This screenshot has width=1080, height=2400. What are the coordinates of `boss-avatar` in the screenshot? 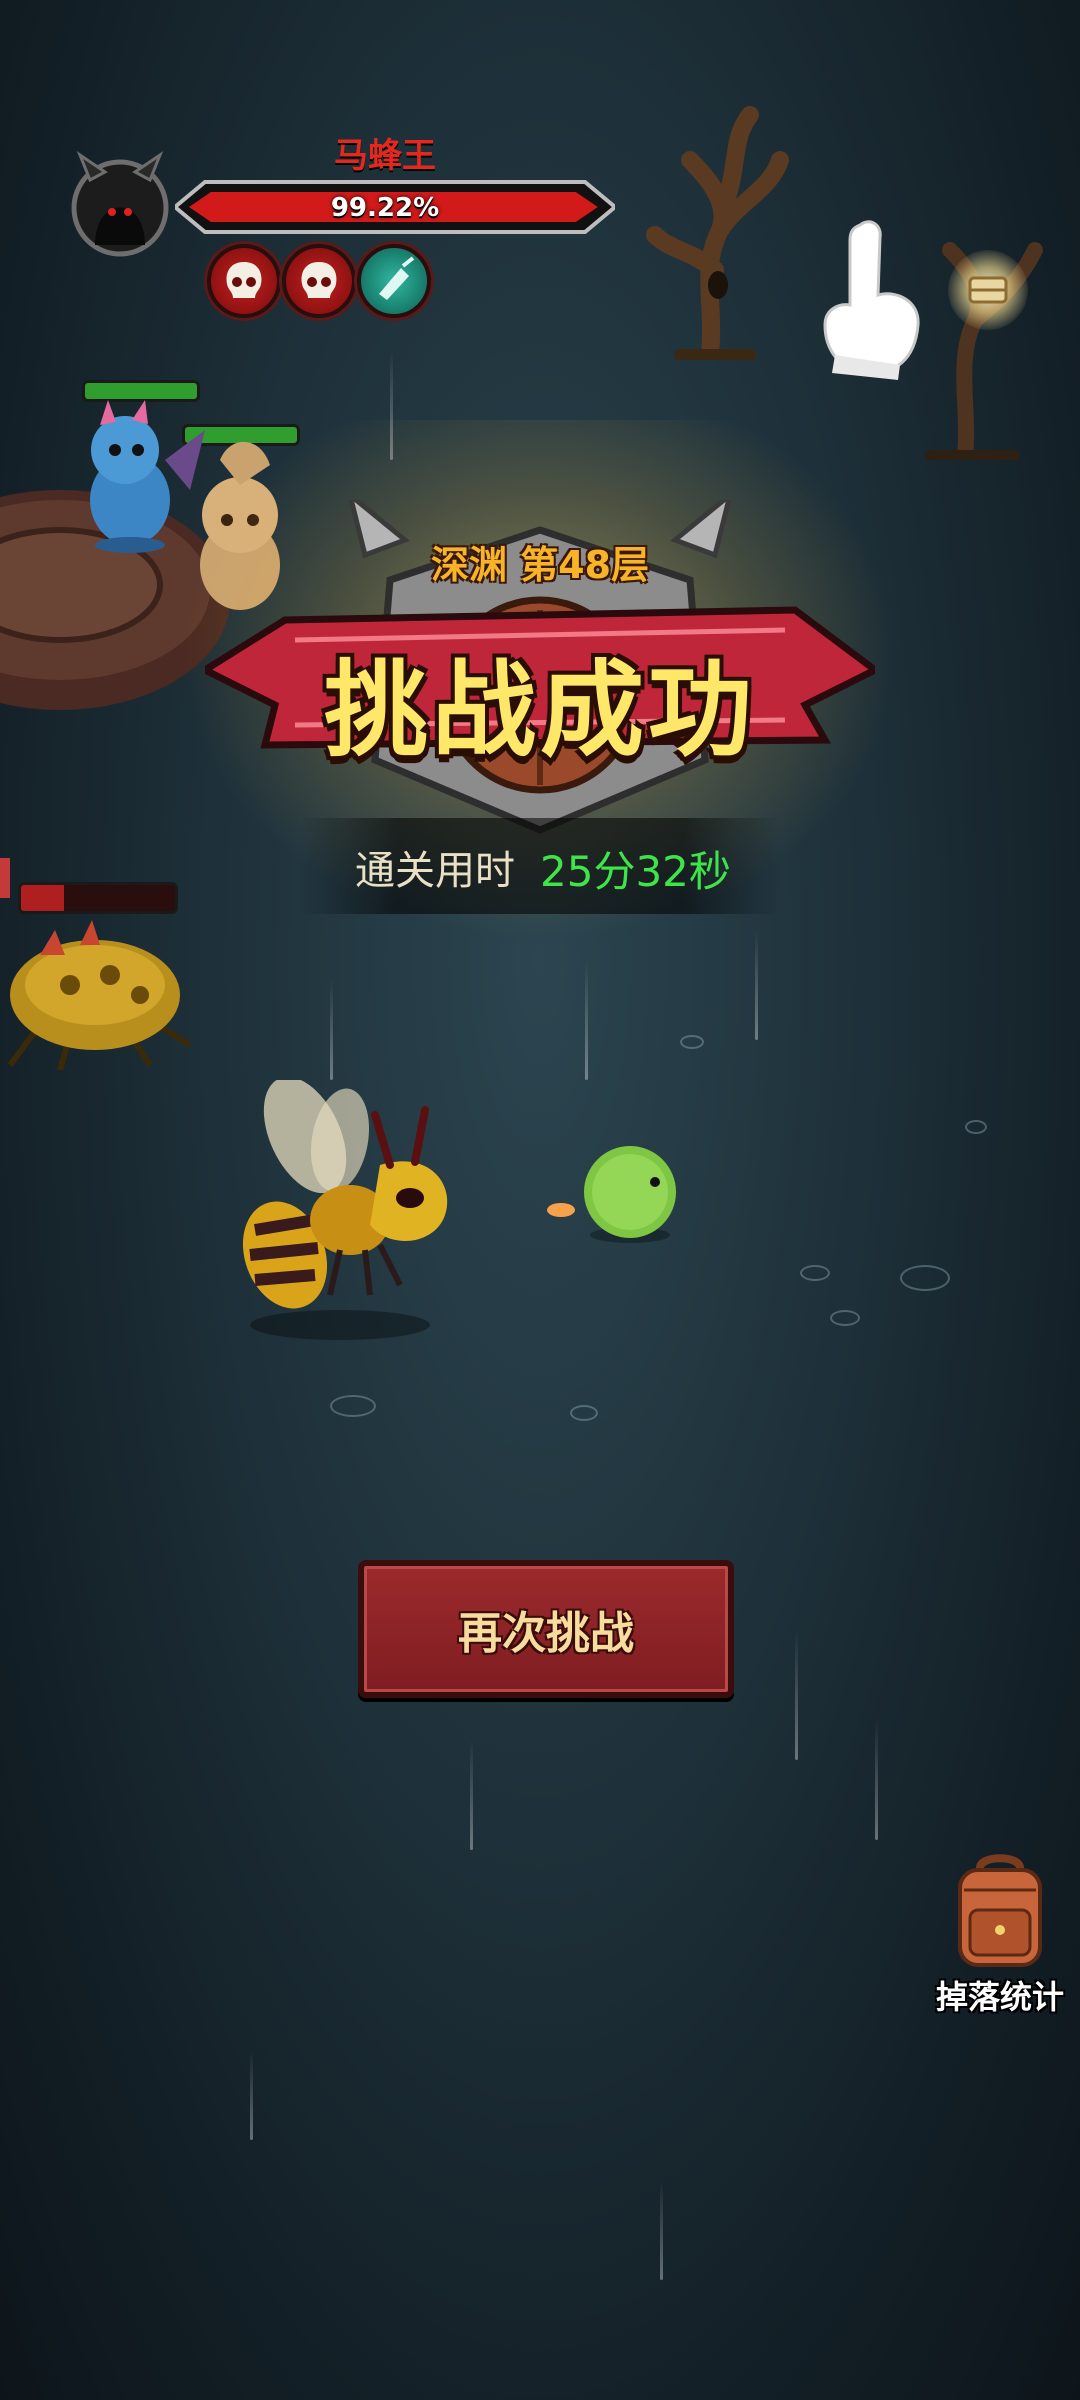 It's located at (120, 203).